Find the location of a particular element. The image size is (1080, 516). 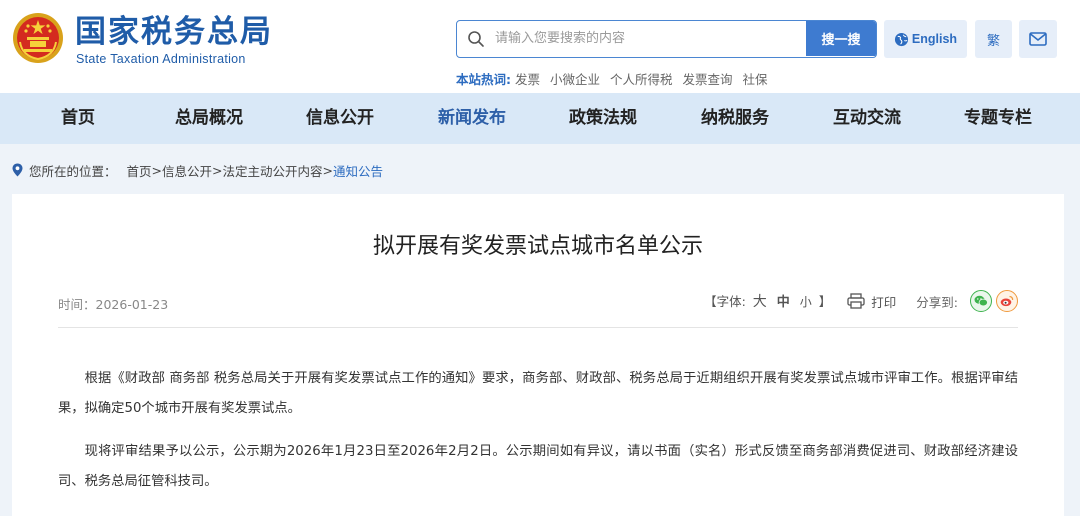

publish-time: 时间：2026-01-23 is located at coordinates (113, 303).